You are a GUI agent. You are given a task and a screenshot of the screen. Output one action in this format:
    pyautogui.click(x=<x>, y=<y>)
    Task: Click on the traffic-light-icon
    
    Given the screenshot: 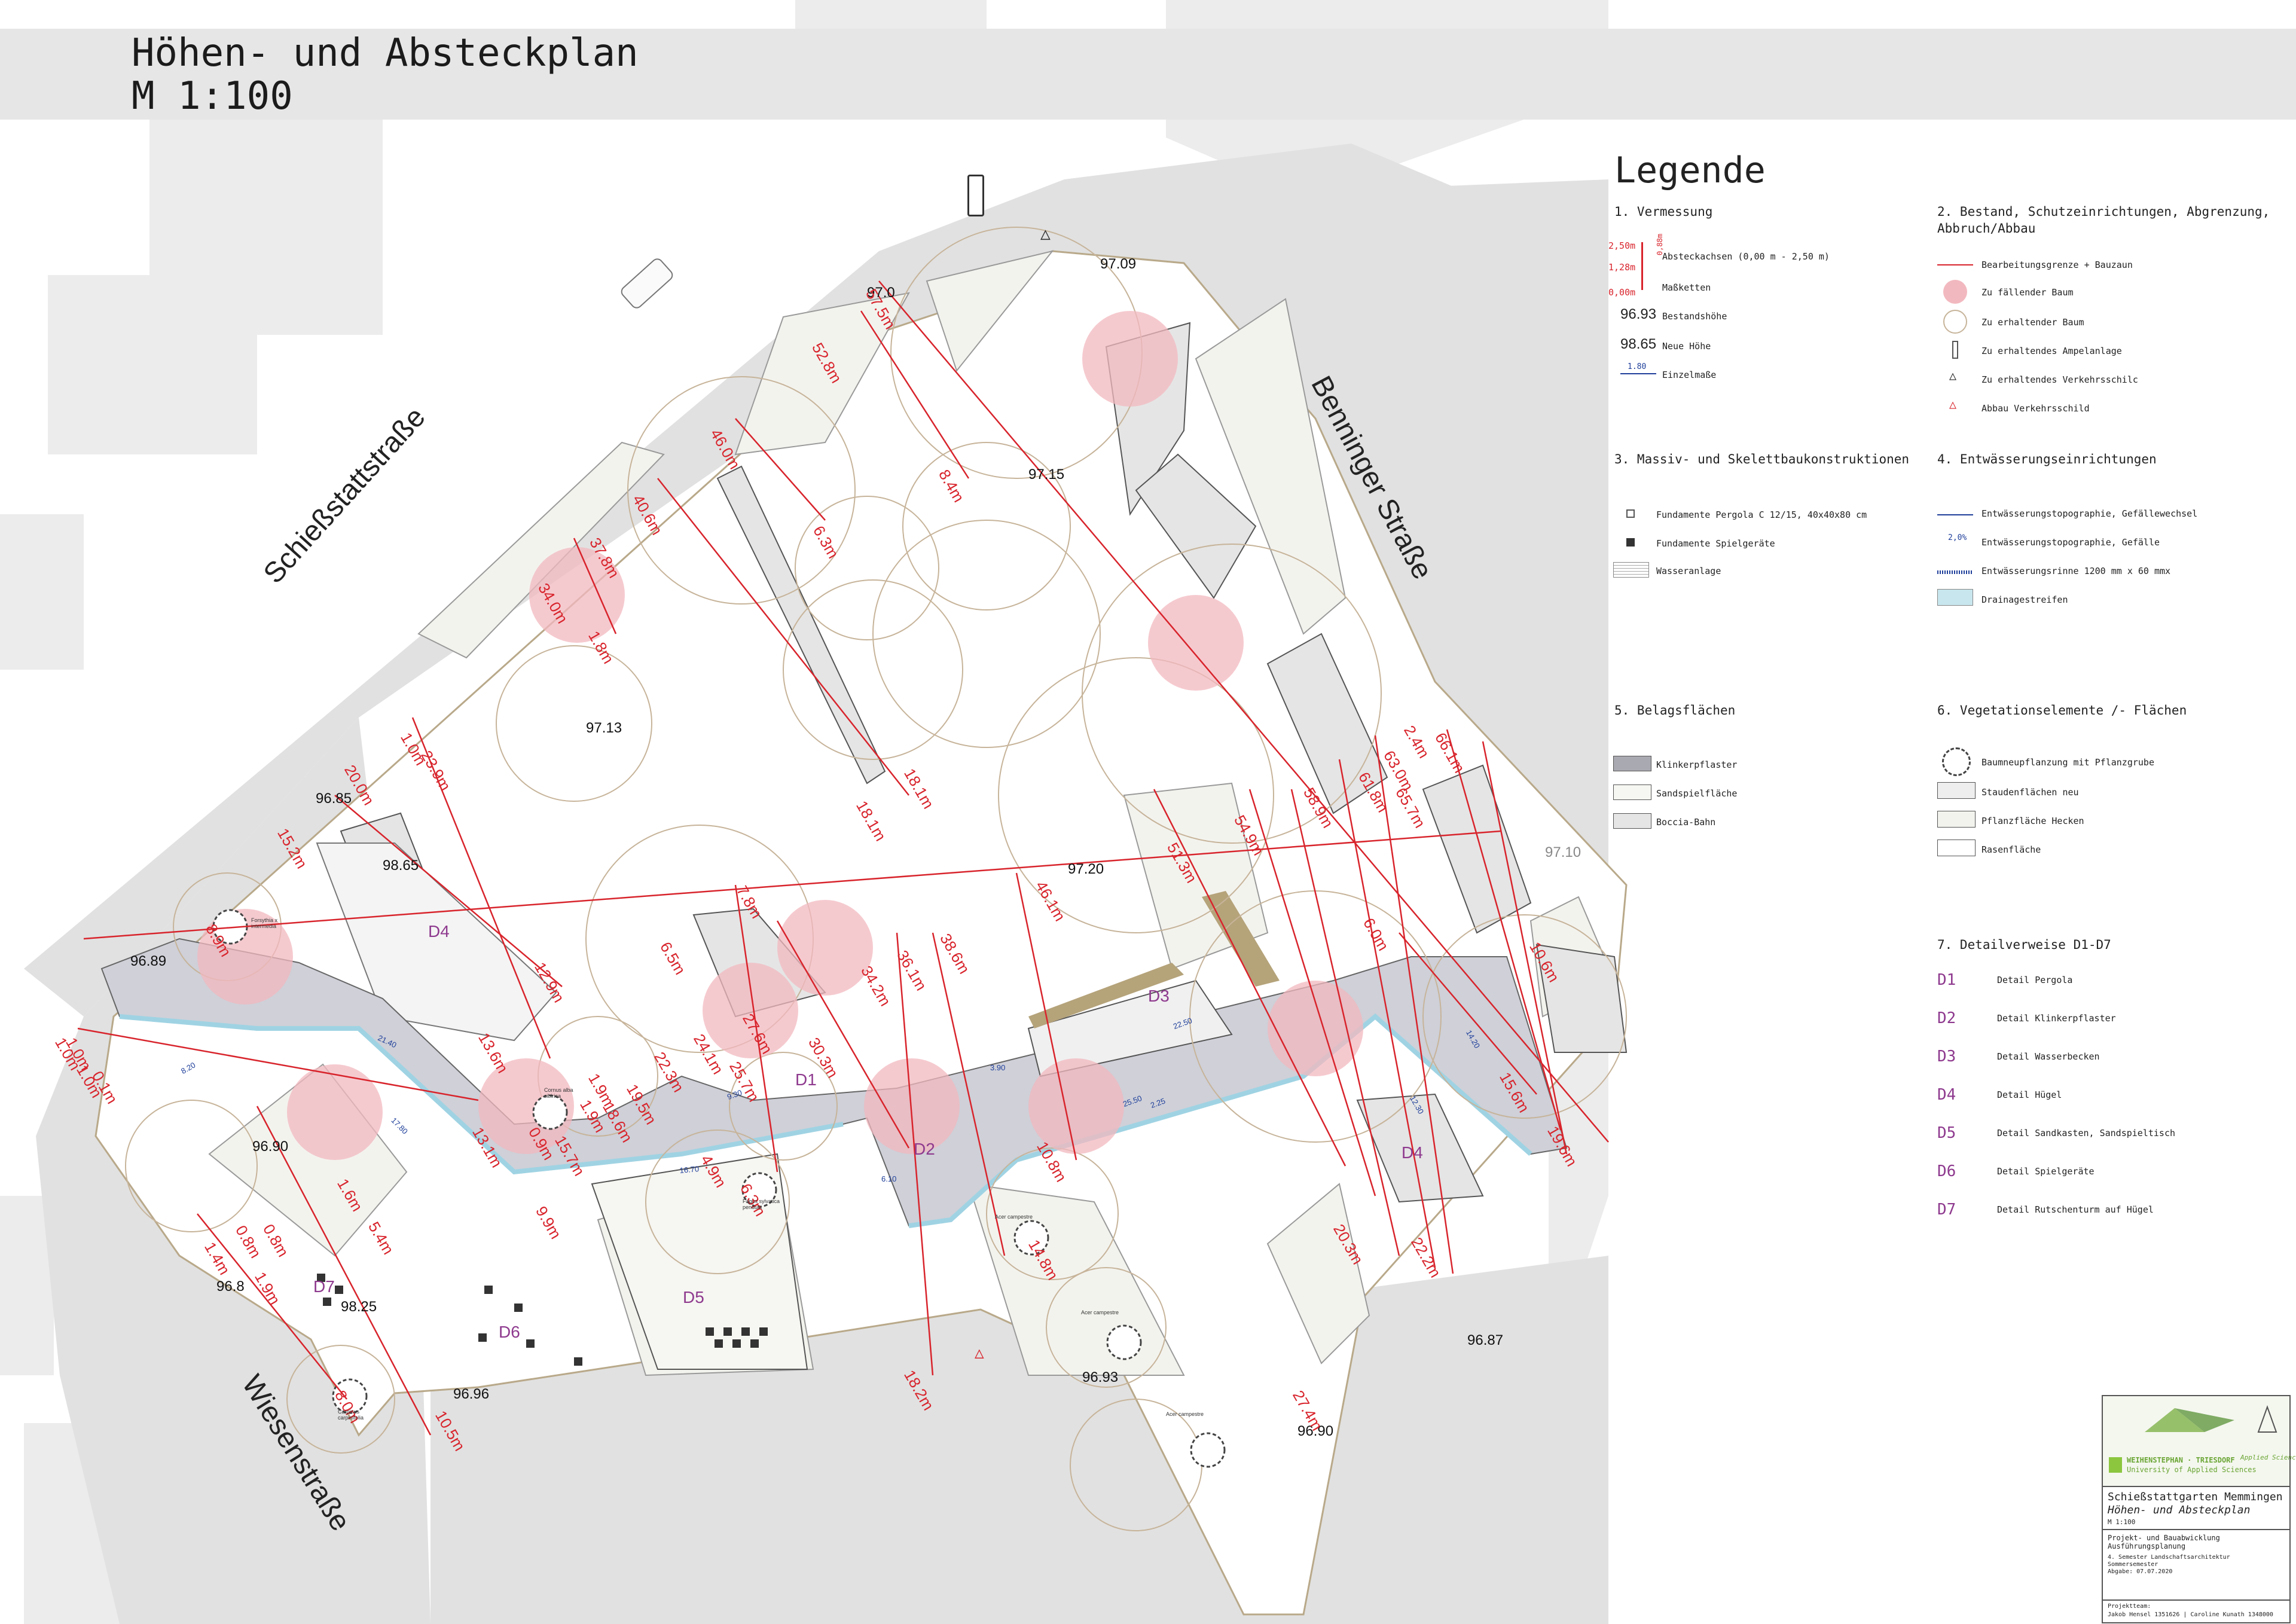 What is the action you would take?
    pyautogui.click(x=1955, y=350)
    